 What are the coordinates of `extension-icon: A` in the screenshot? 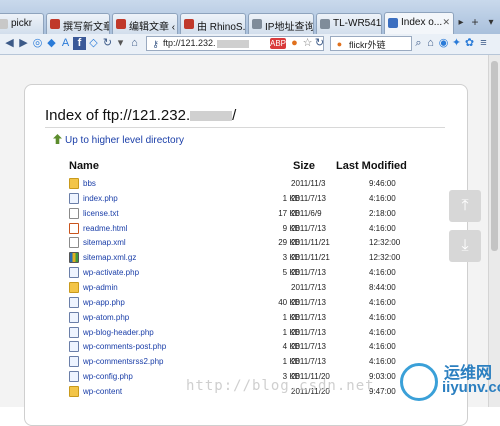 It's located at (65, 43).